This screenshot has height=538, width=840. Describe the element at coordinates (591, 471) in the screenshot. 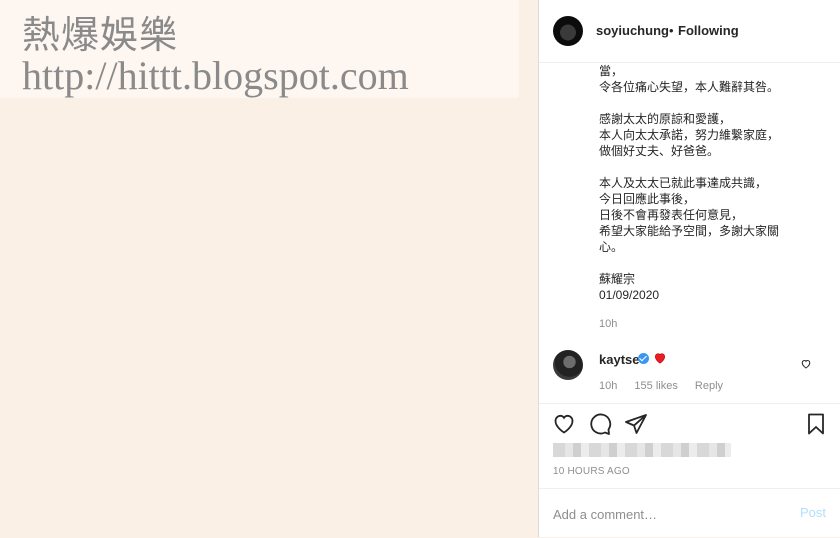

I see `post-time-ago: 10 HOURS AGO` at that location.